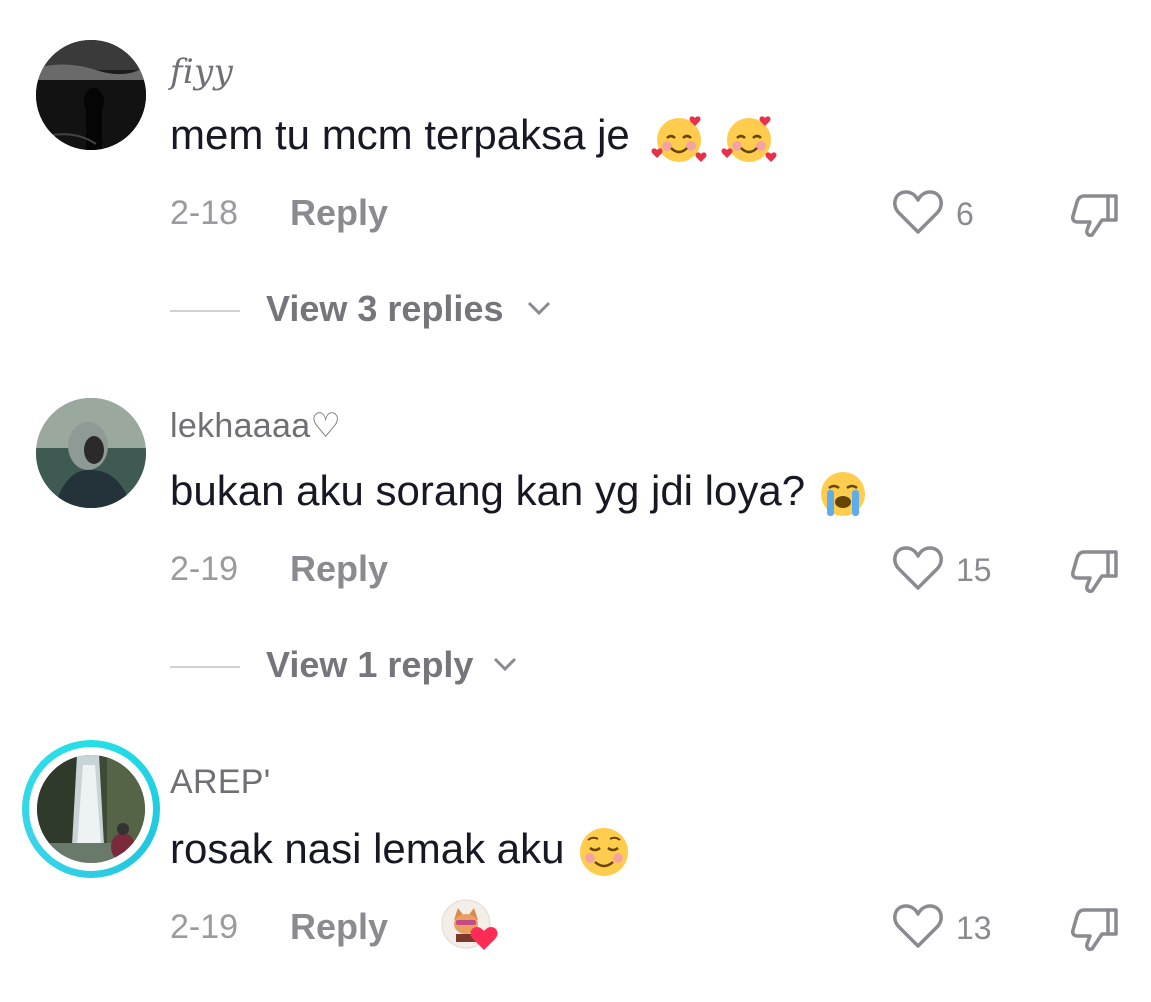 The width and height of the screenshot is (1151, 1002). I want to click on comment-text: bukan aku sorang kan yg jdi loya?, so click(519, 493).